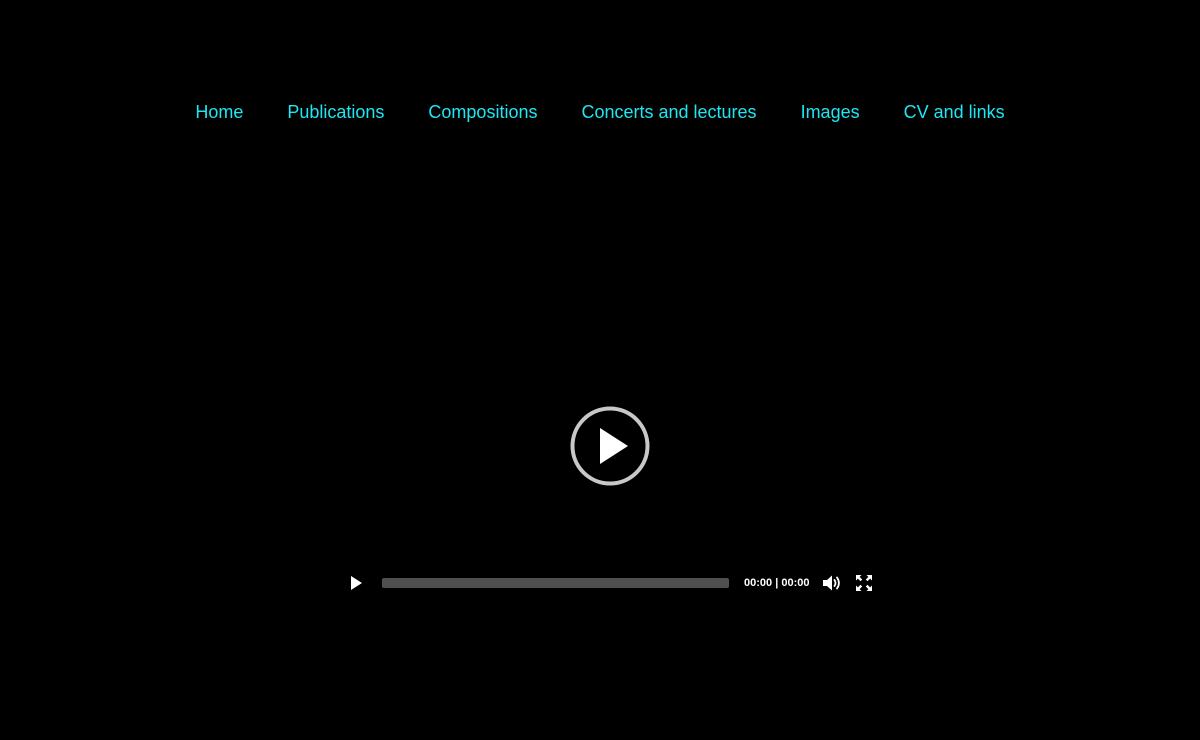 The height and width of the screenshot is (740, 1200). I want to click on progress-bar, so click(555, 583).